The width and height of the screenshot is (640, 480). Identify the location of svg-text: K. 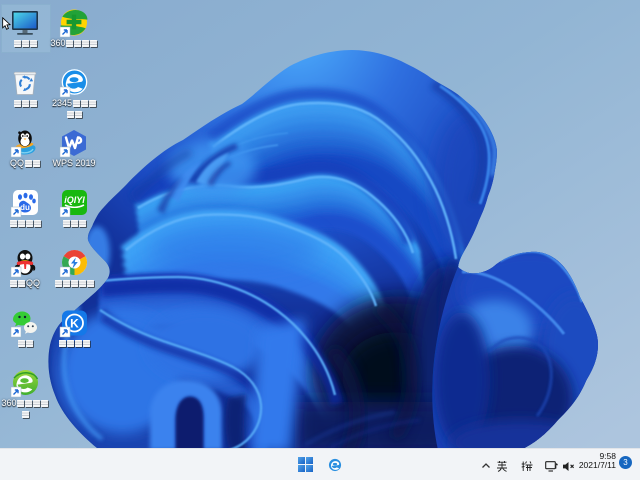
(74, 324).